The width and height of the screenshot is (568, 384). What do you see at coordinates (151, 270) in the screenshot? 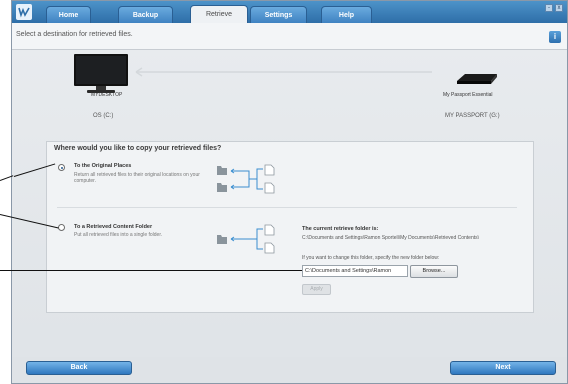
I see `callout-line-input` at bounding box center [151, 270].